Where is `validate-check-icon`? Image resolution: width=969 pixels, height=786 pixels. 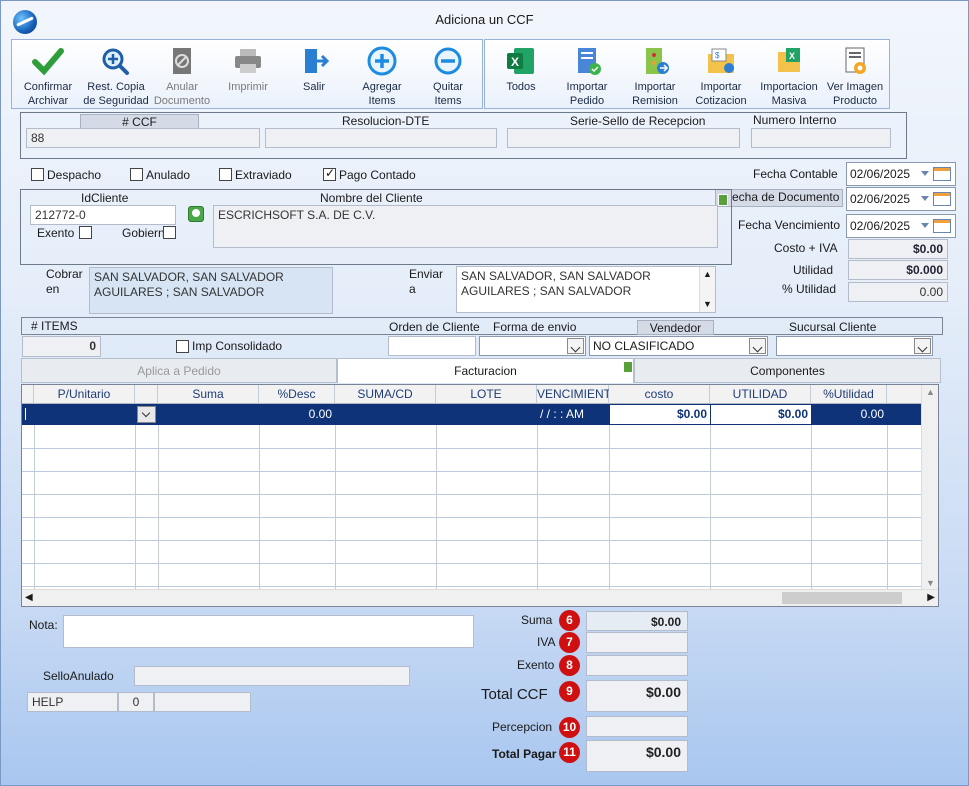 validate-check-icon is located at coordinates (196, 214).